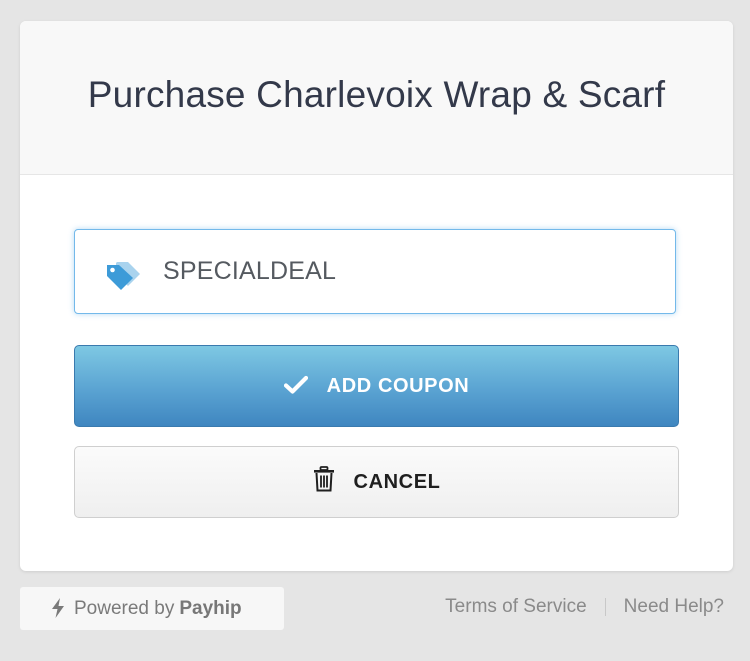  I want to click on need-help-link: Need Help?, so click(674, 607).